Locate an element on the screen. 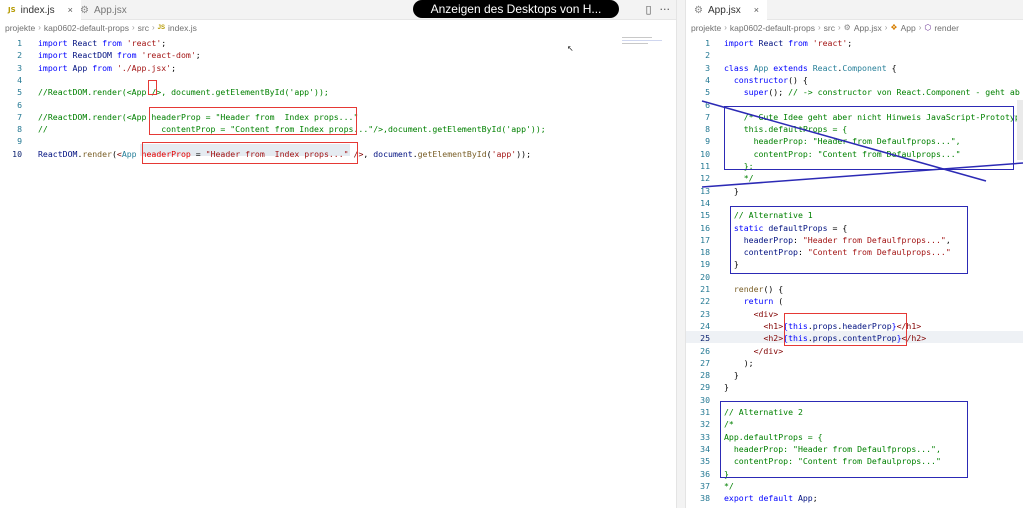 Image resolution: width=1023 pixels, height=508 pixels. code-token: document is located at coordinates (393, 153).